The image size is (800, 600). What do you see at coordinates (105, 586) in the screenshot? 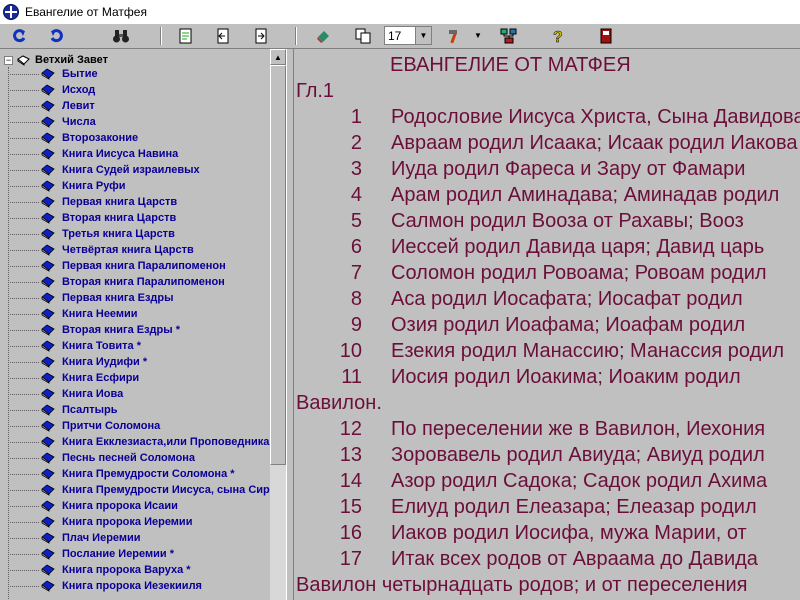
I see `tree-item: Книга пророка Иезекииля` at bounding box center [105, 586].